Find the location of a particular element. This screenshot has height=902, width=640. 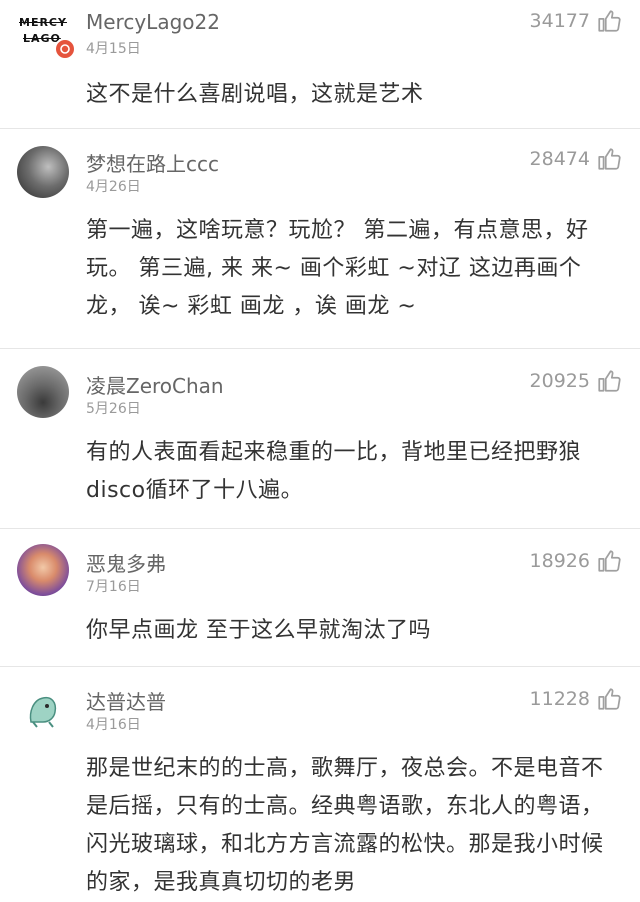

like-count: 34177 is located at coordinates (559, 21).